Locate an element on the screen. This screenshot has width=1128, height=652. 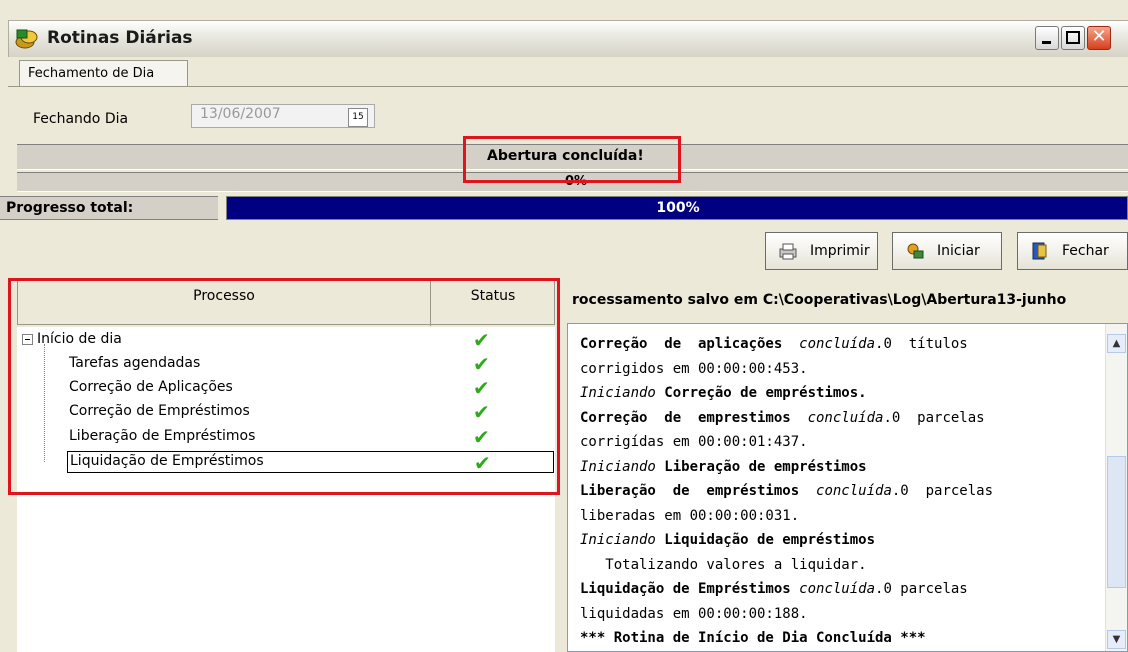
close-window-button: ✕ is located at coordinates (1099, 38).